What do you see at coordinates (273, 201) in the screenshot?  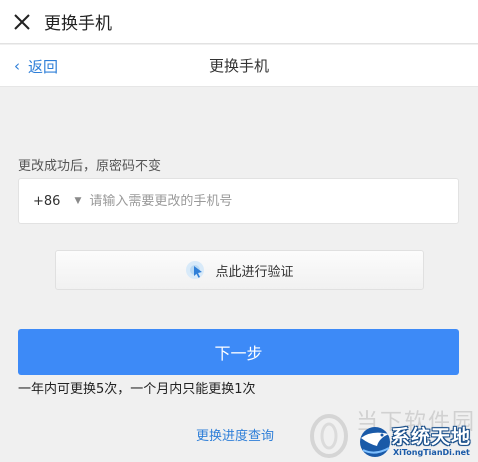 I see `phone-input` at bounding box center [273, 201].